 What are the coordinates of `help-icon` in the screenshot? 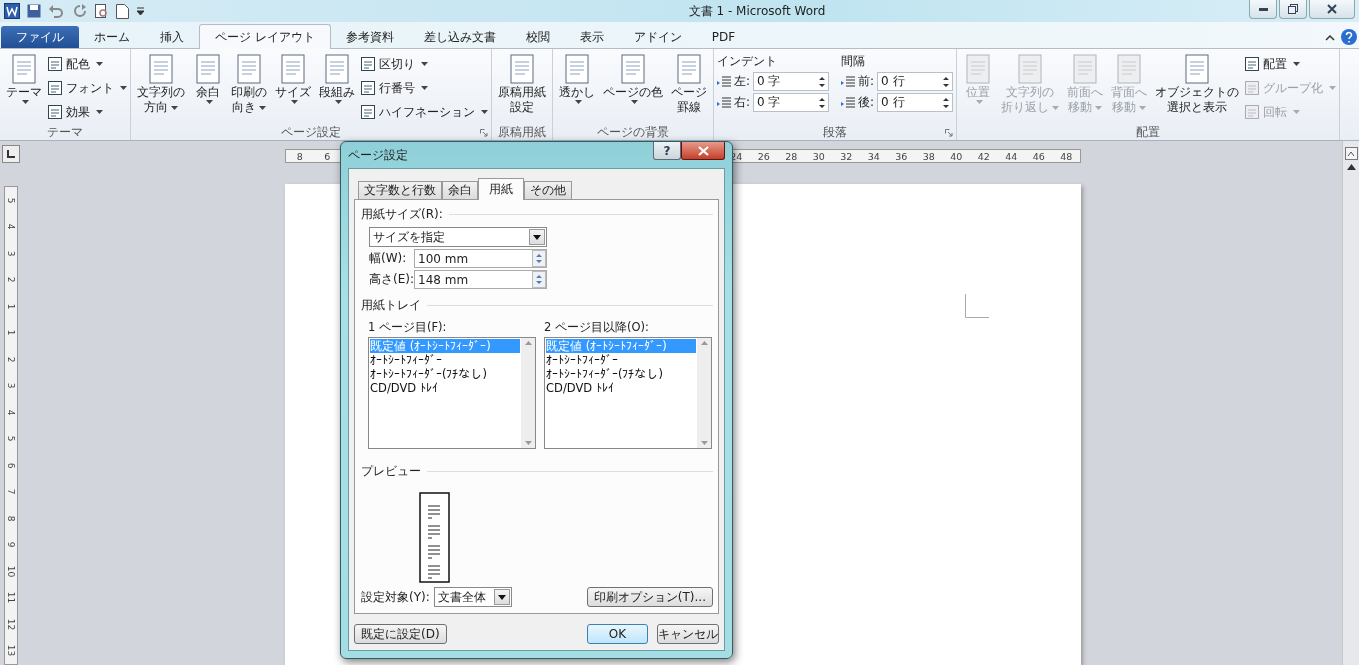 It's located at (1349, 37).